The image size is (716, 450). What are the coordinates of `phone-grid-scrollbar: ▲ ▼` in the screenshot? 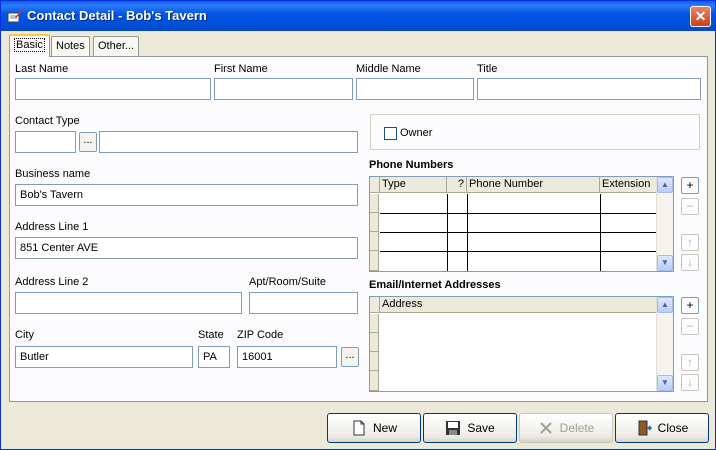 It's located at (664, 224).